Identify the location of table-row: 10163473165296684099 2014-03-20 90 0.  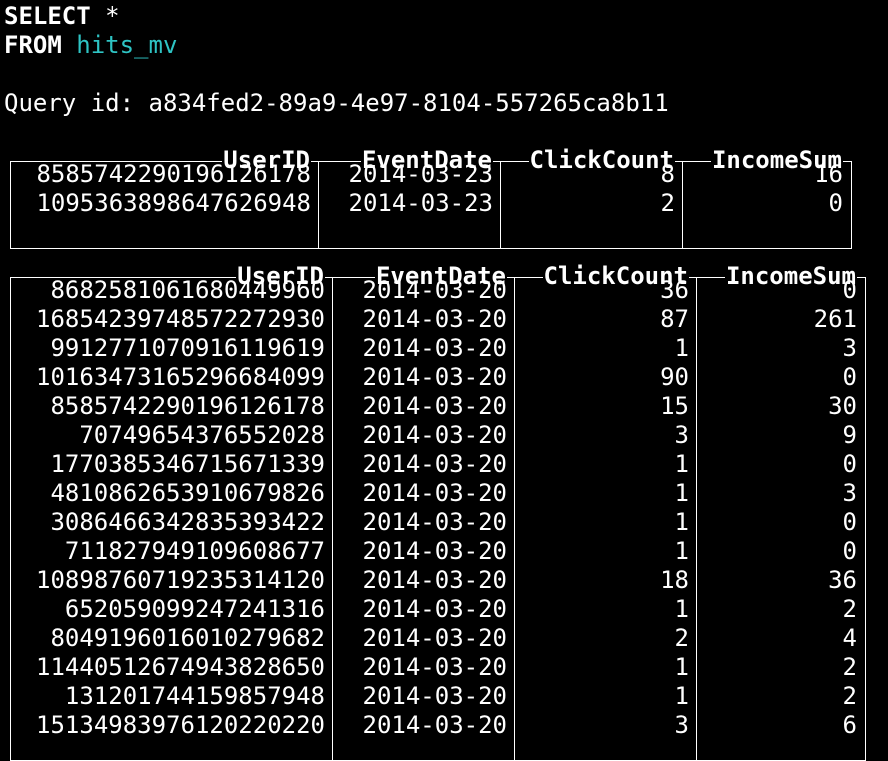
(438, 377).